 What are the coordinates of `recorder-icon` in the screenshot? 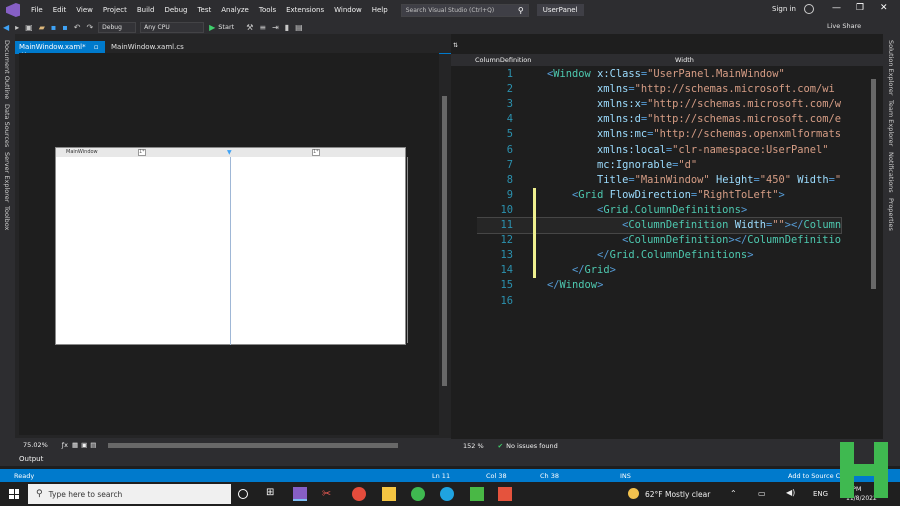 It's located at (505, 494).